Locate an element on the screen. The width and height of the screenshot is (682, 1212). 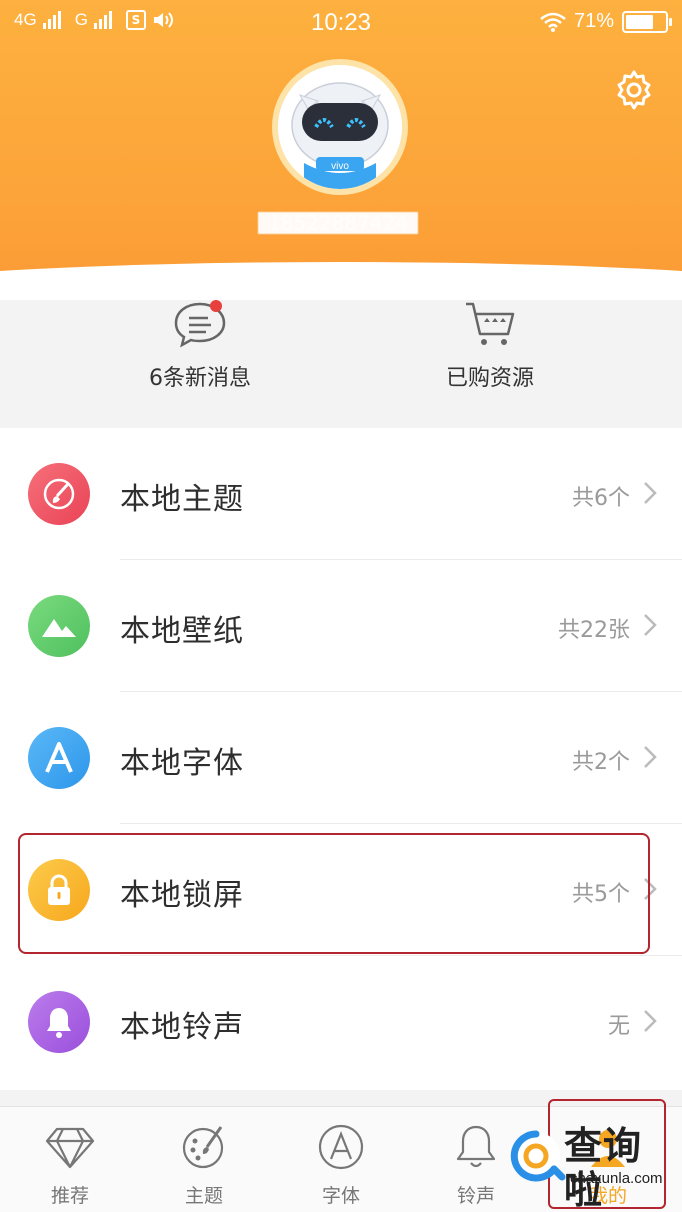
font-icon is located at coordinates (341, 1147).